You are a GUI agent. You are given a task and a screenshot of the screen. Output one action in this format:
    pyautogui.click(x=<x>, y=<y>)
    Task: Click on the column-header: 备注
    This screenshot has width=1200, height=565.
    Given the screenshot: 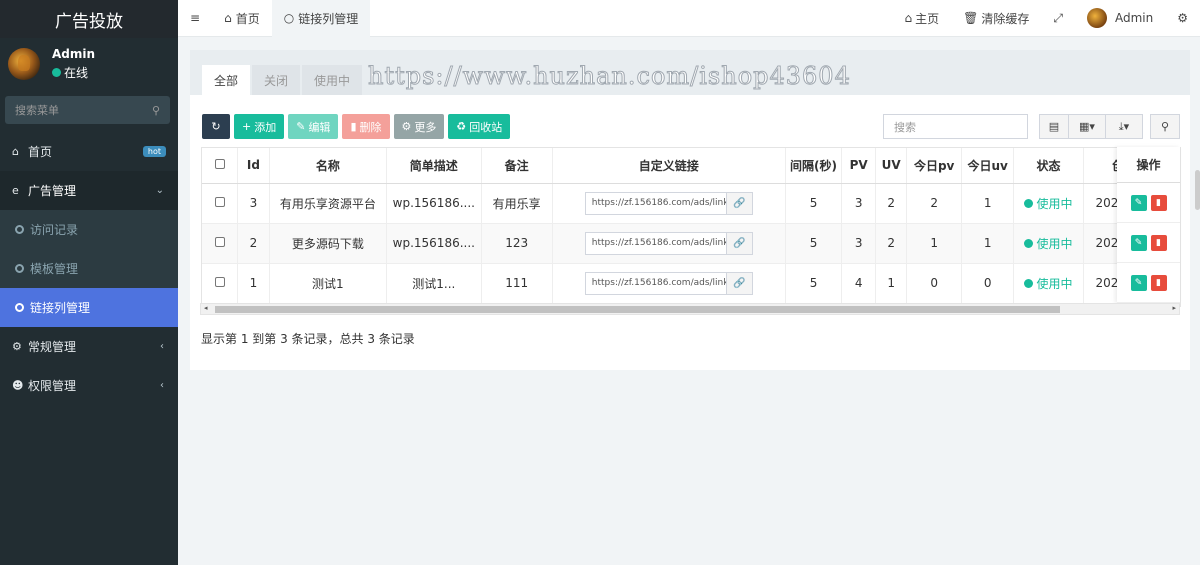 What is the action you would take?
    pyautogui.click(x=517, y=166)
    